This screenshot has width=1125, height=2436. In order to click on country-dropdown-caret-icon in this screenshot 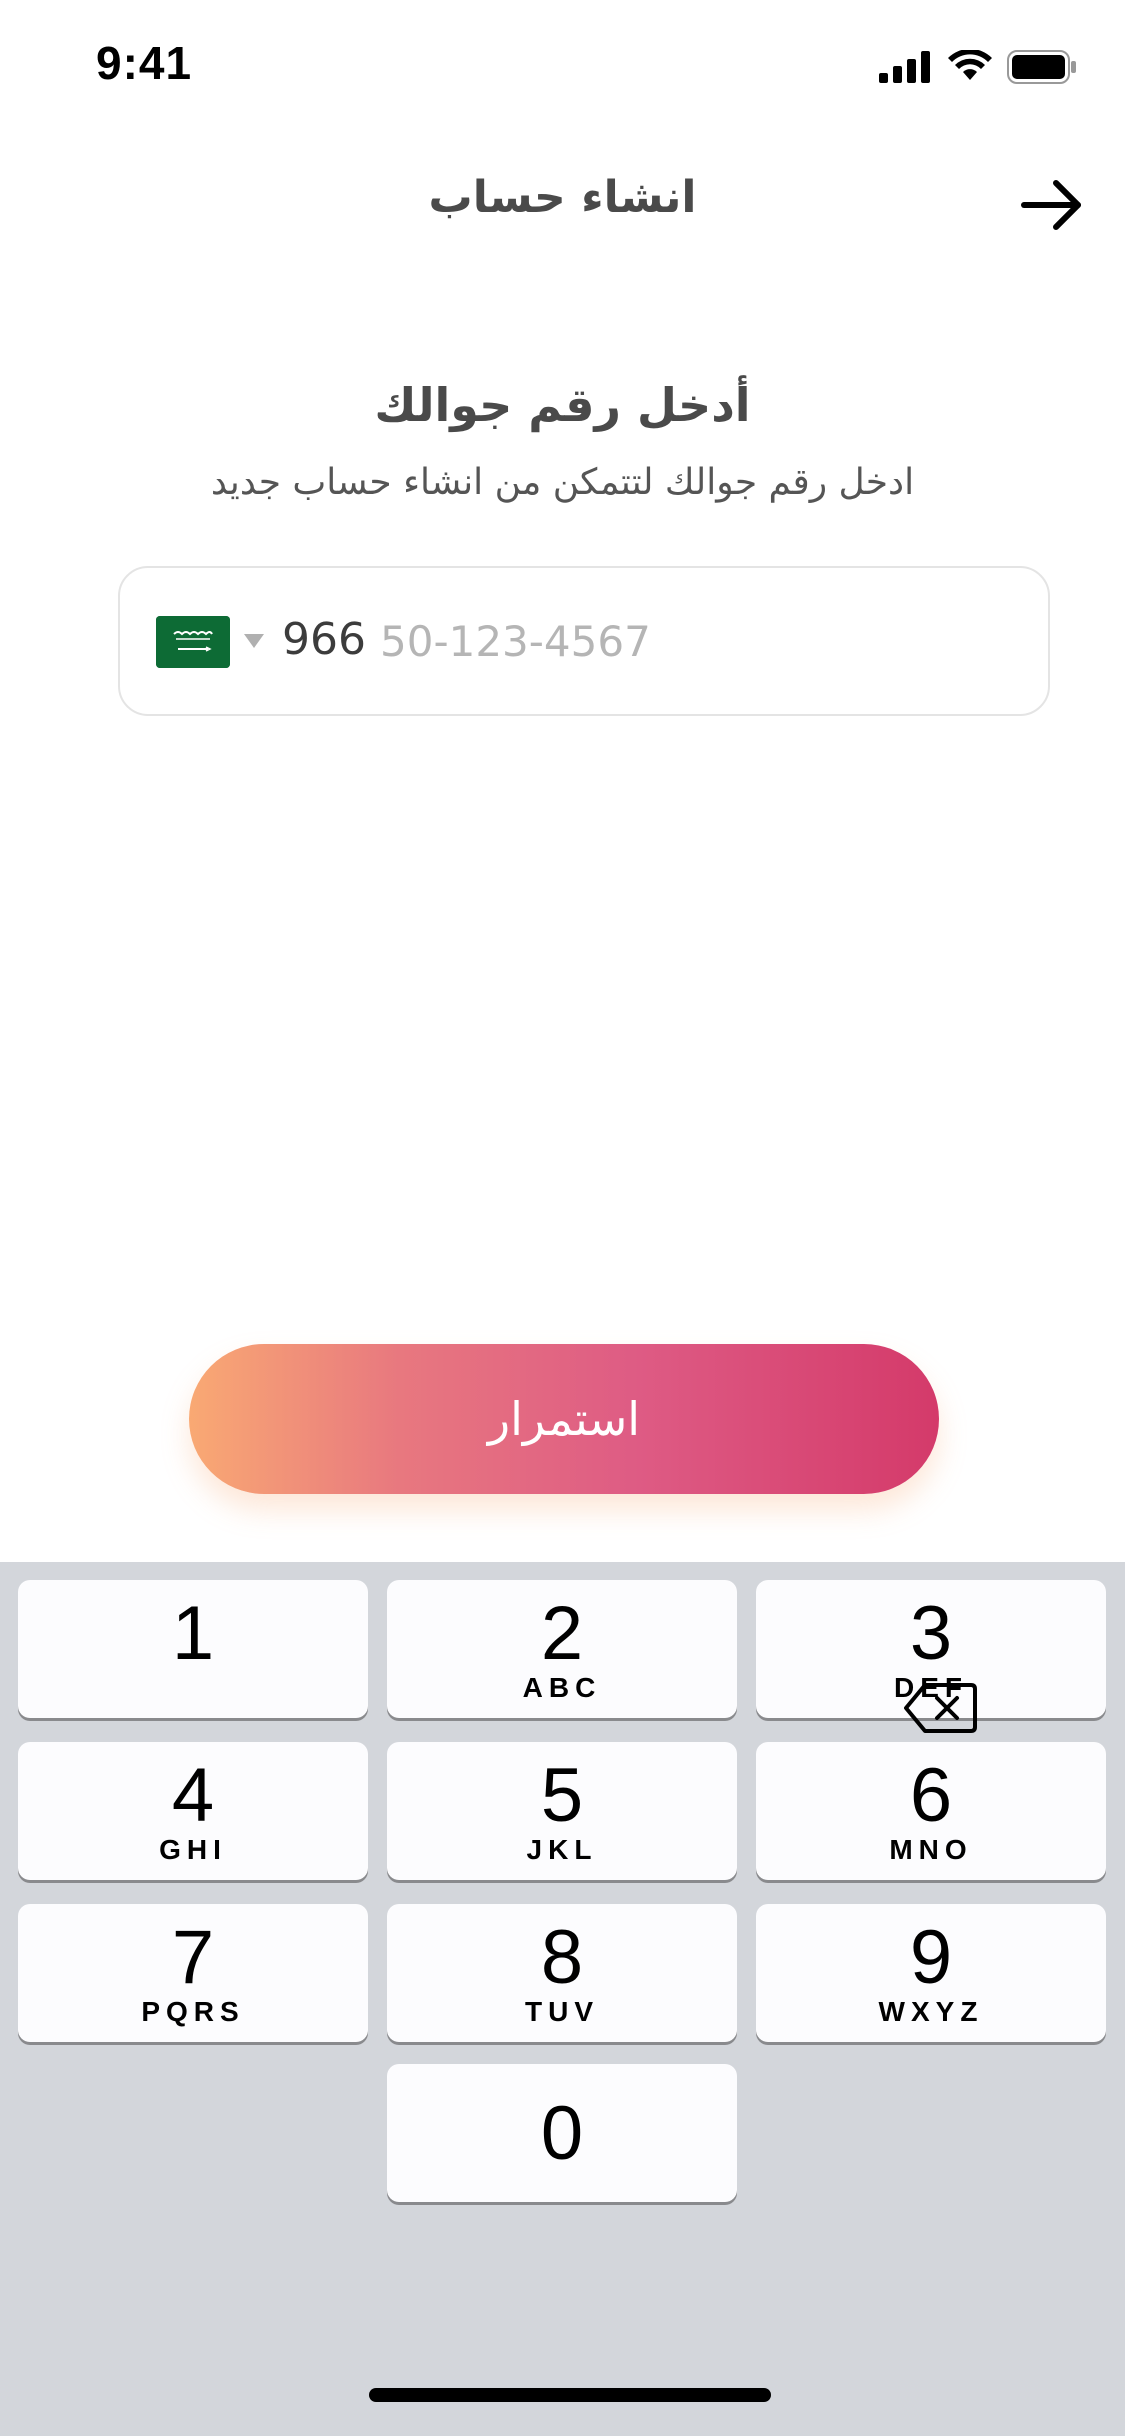, I will do `click(254, 641)`.